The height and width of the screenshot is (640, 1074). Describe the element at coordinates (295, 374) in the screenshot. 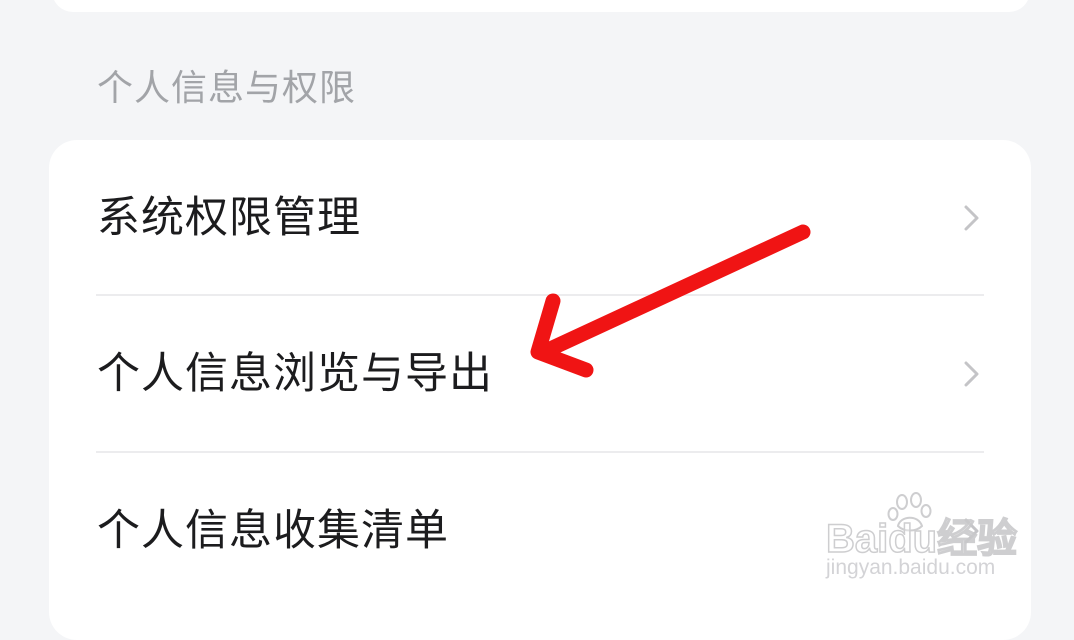

I see `menu-item-label: 个人信息浏览与导出` at that location.